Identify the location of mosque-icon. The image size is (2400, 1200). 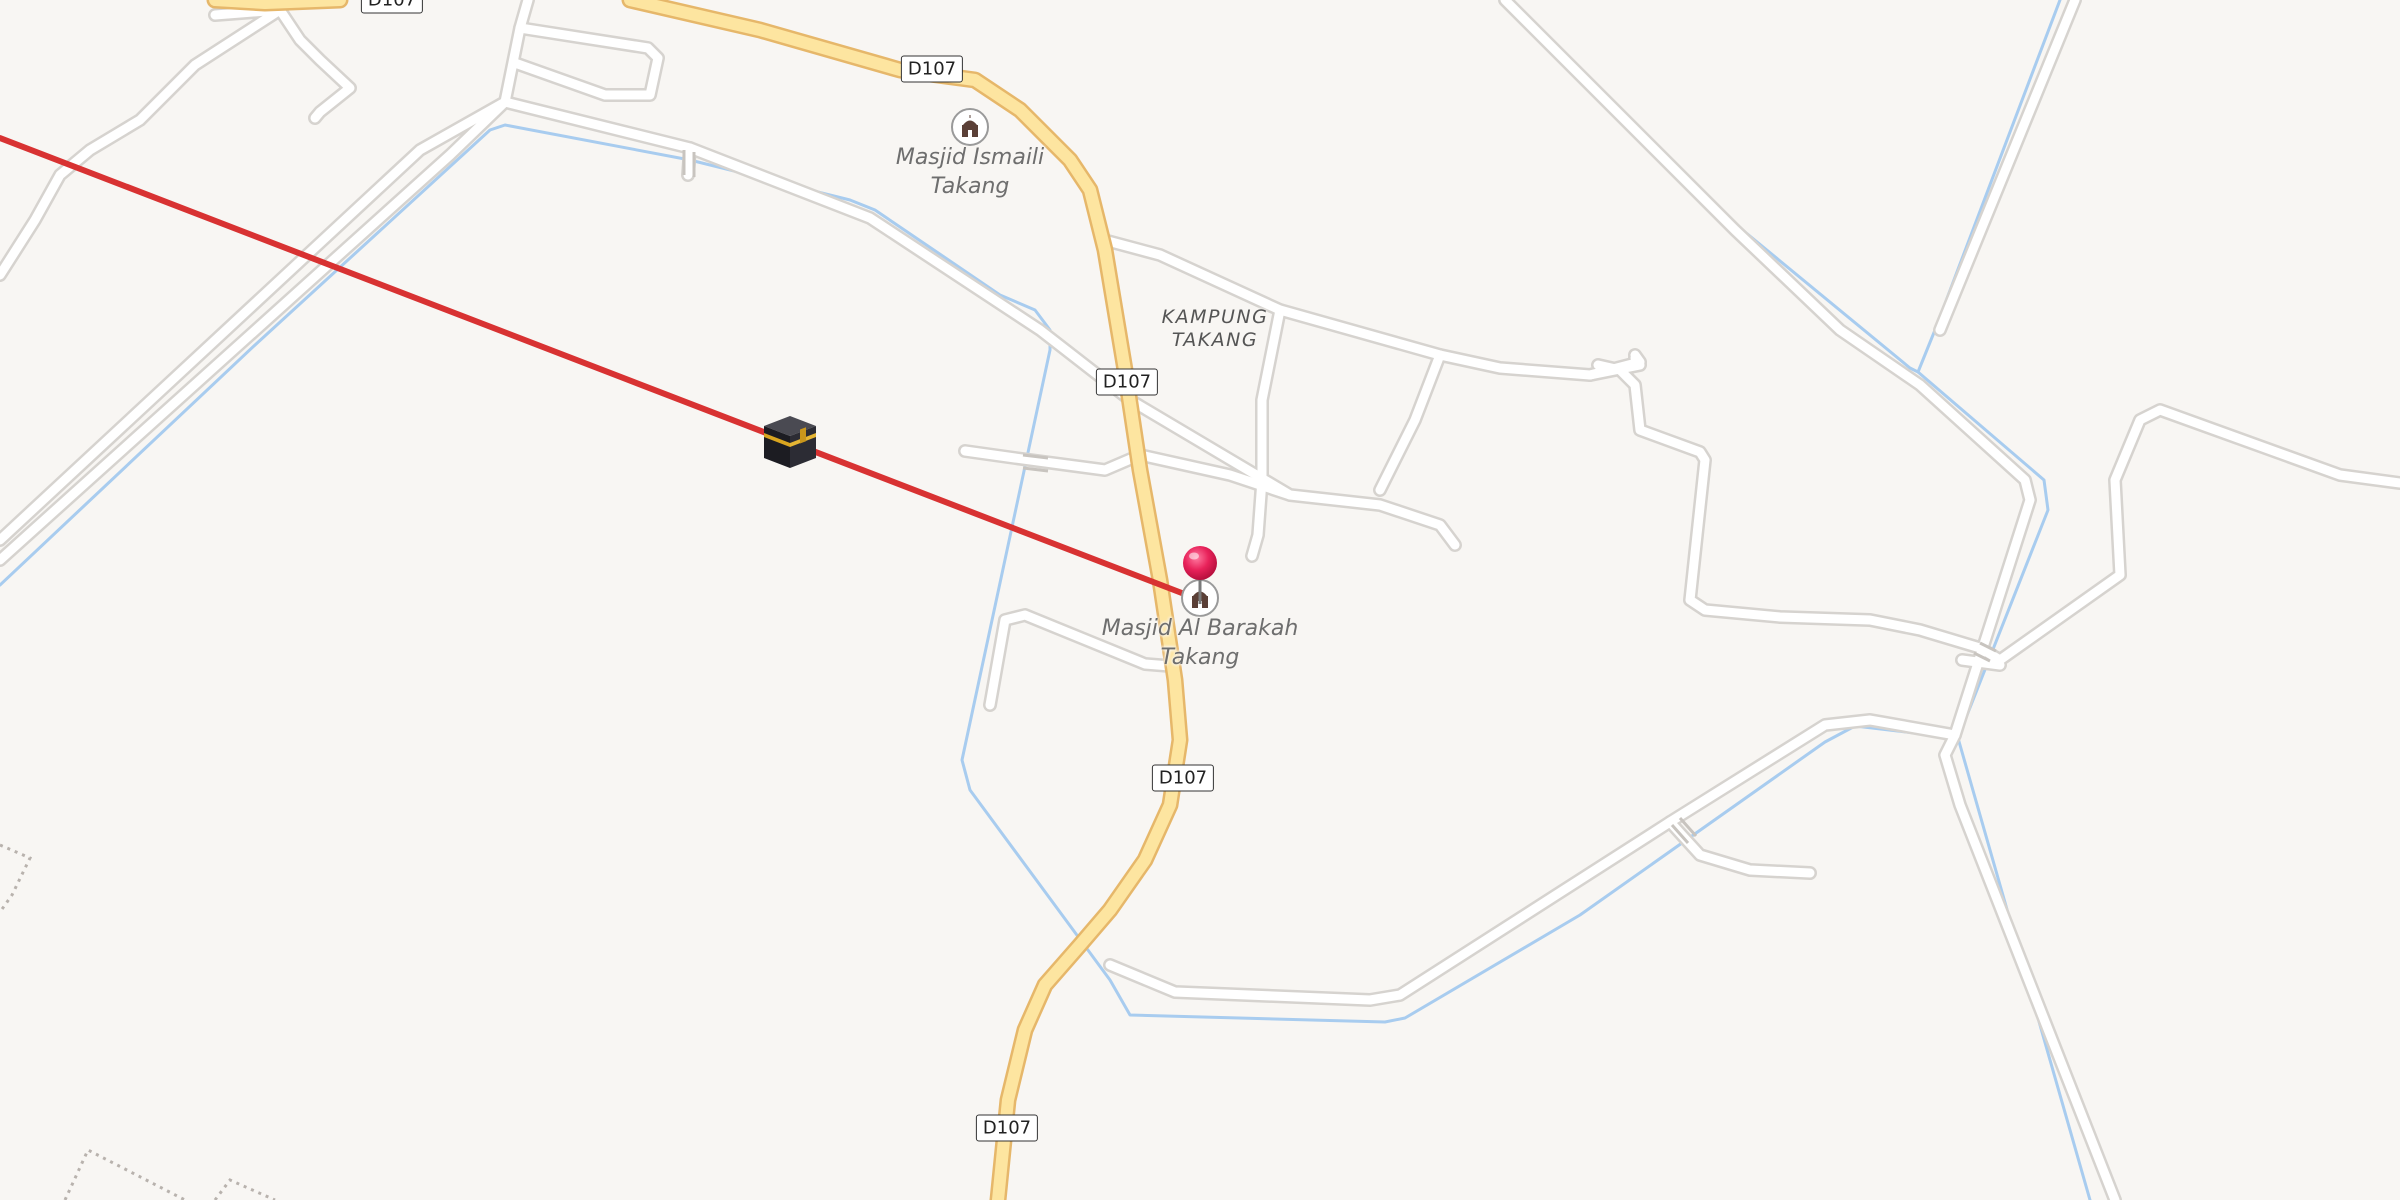
(970, 127).